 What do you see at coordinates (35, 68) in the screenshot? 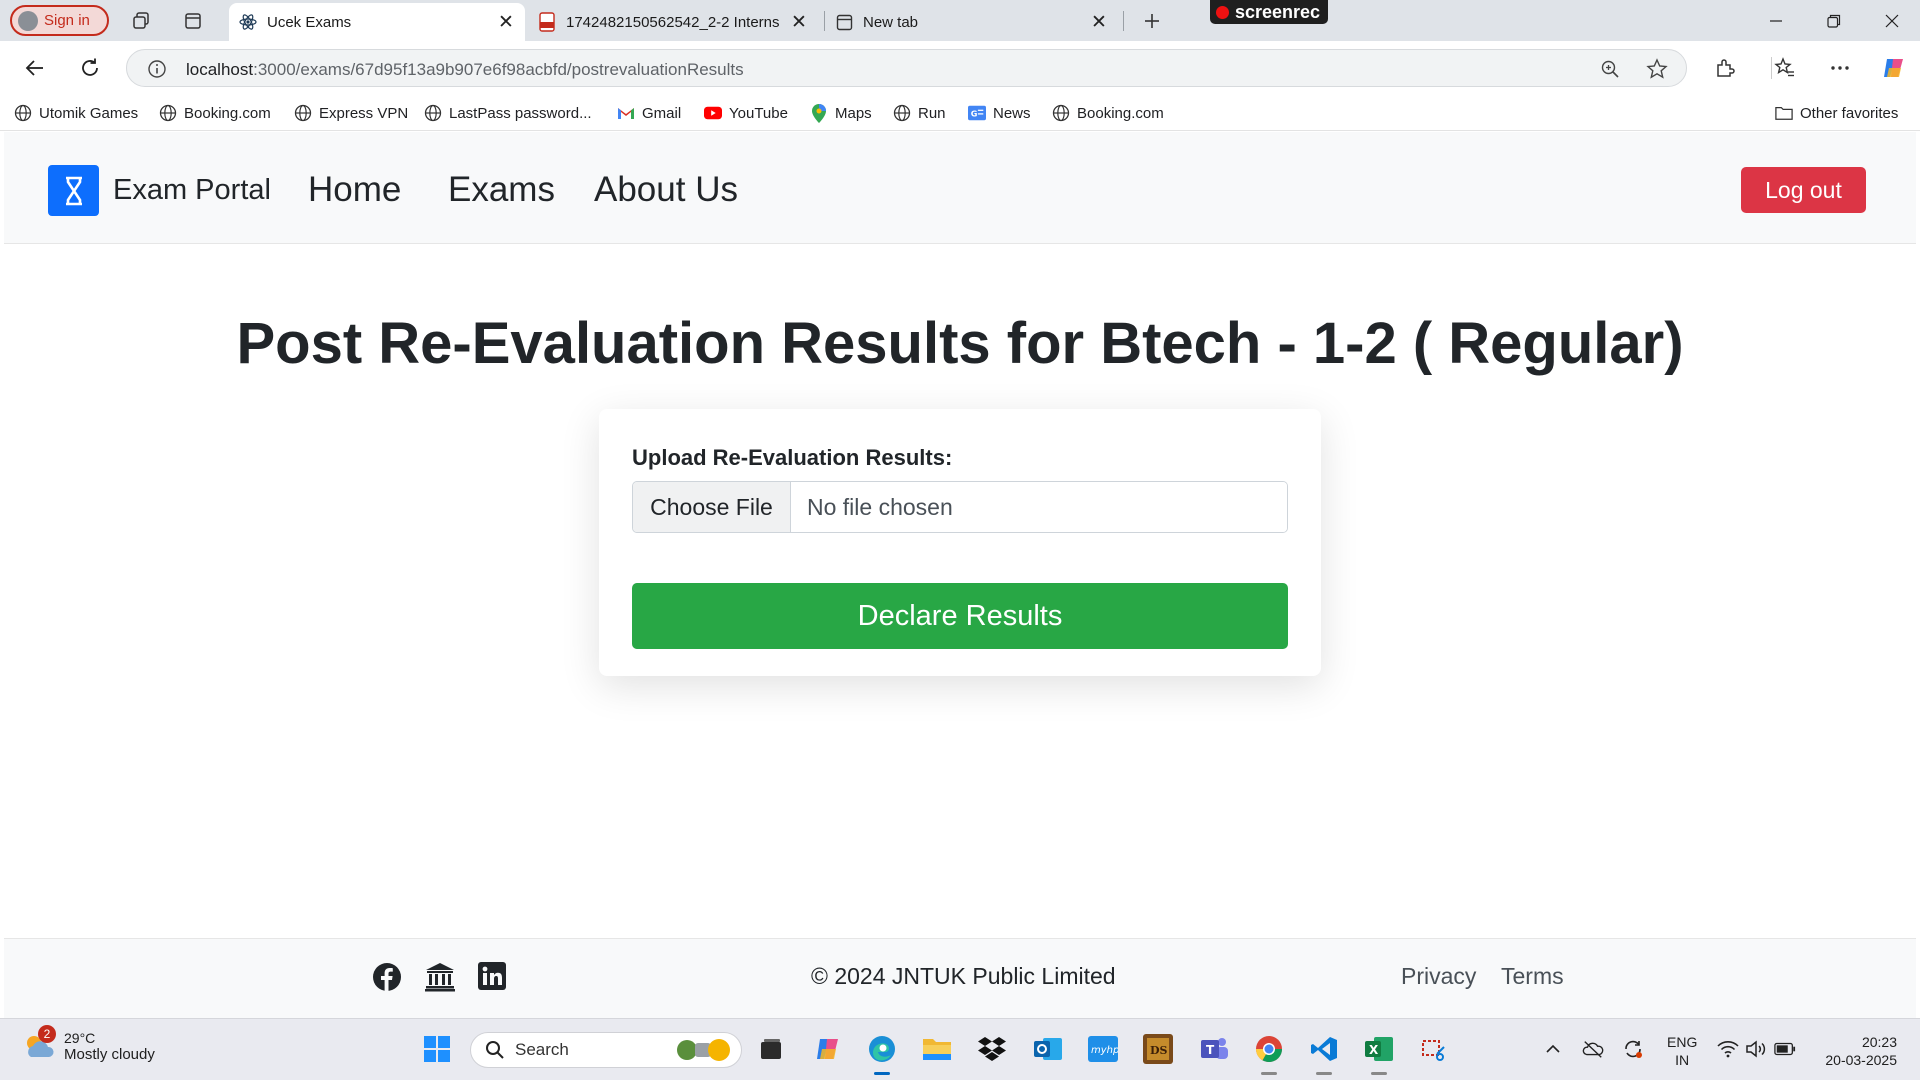
I see `back-button` at bounding box center [35, 68].